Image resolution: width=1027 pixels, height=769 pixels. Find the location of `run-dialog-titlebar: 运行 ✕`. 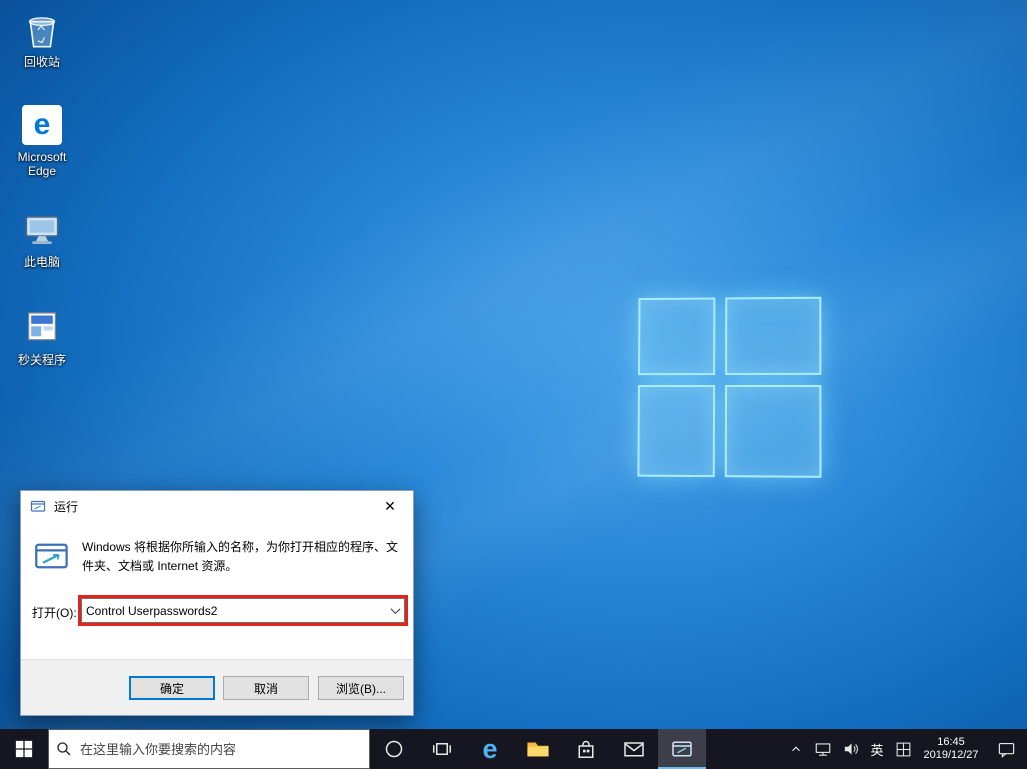

run-dialog-titlebar: 运行 ✕ is located at coordinates (217, 506).